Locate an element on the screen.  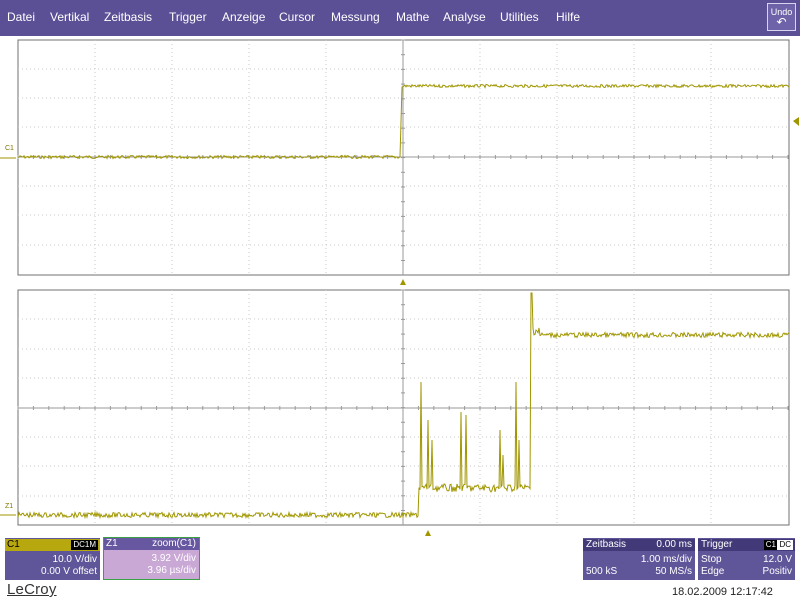
z1-name: Z1 is located at coordinates (112, 543).